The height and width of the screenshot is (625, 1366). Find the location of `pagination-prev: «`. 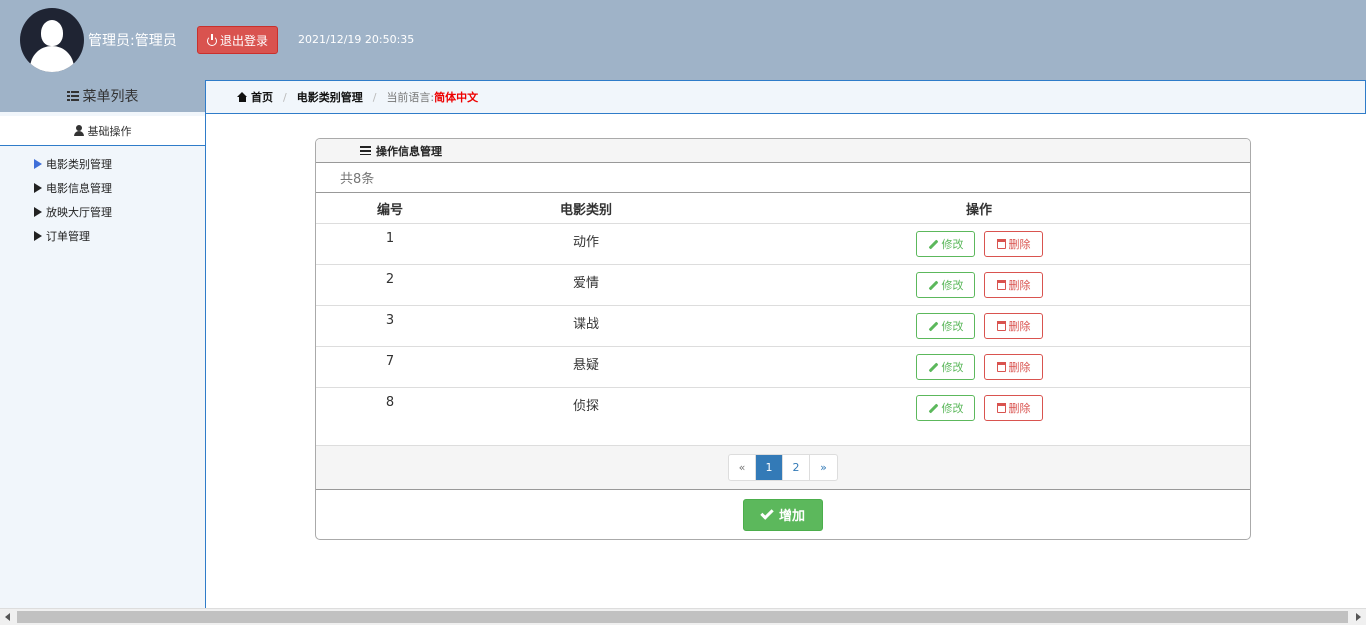

pagination-prev: « is located at coordinates (742, 467).